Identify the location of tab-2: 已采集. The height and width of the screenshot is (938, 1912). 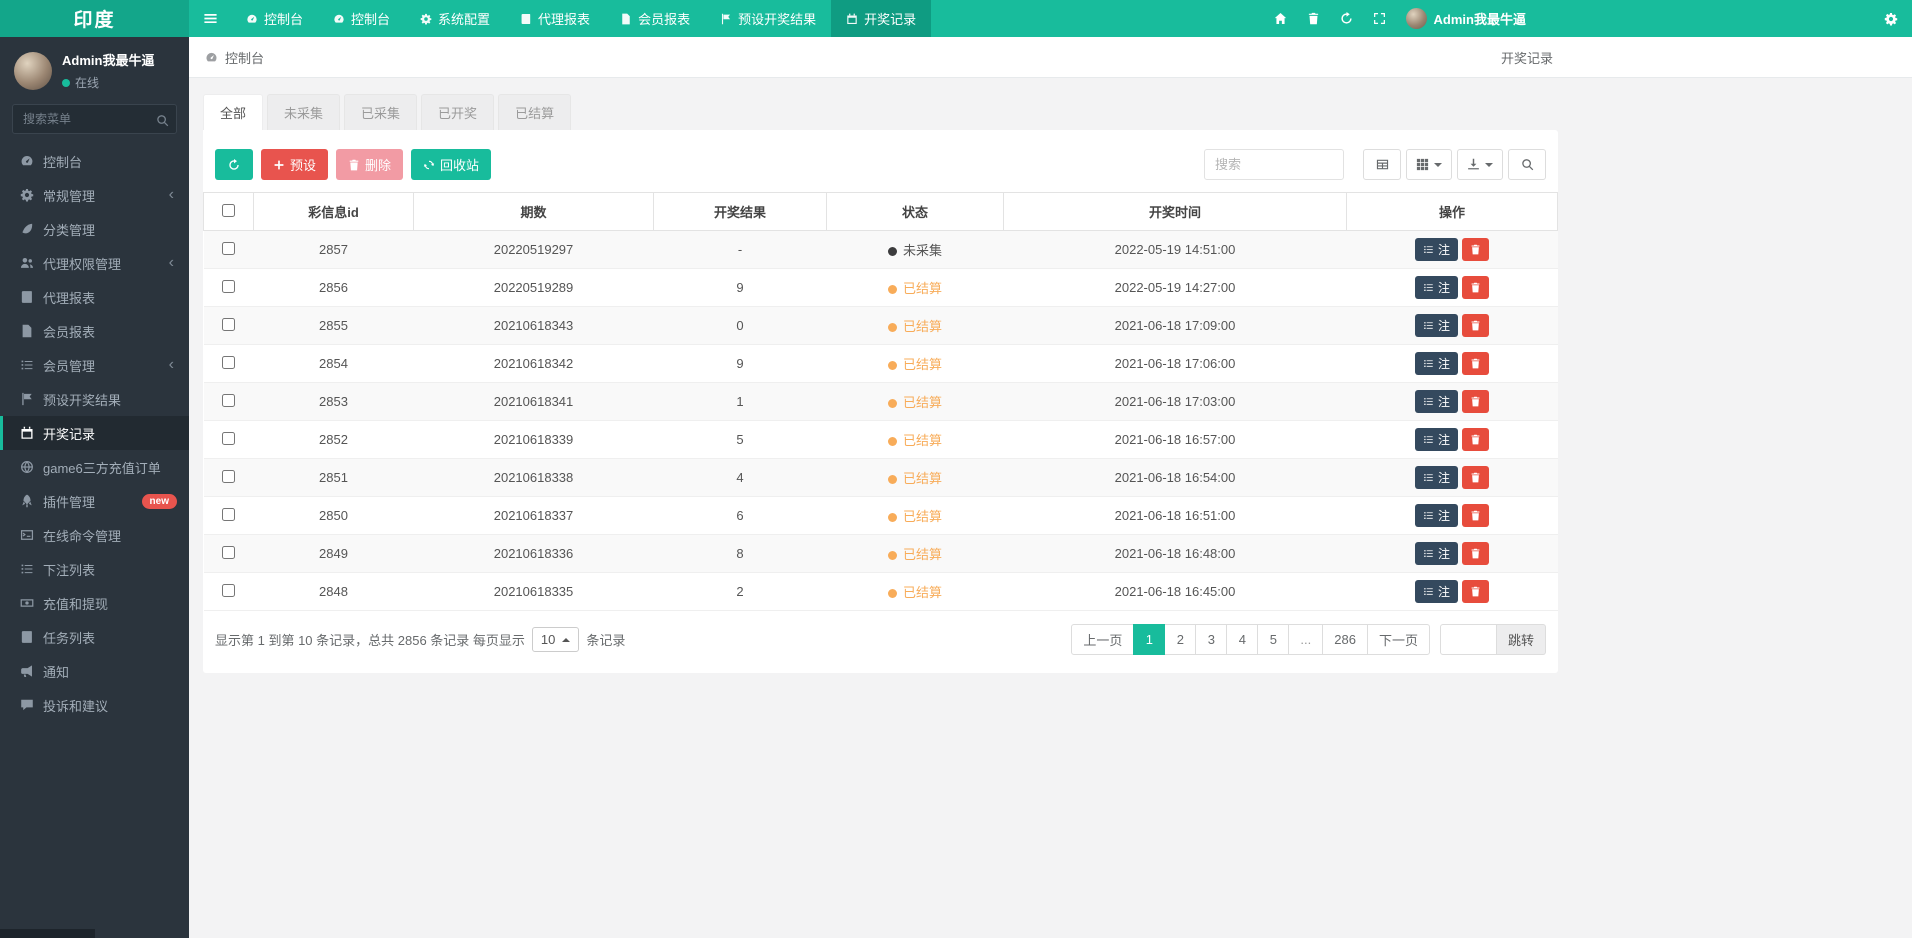
(381, 112).